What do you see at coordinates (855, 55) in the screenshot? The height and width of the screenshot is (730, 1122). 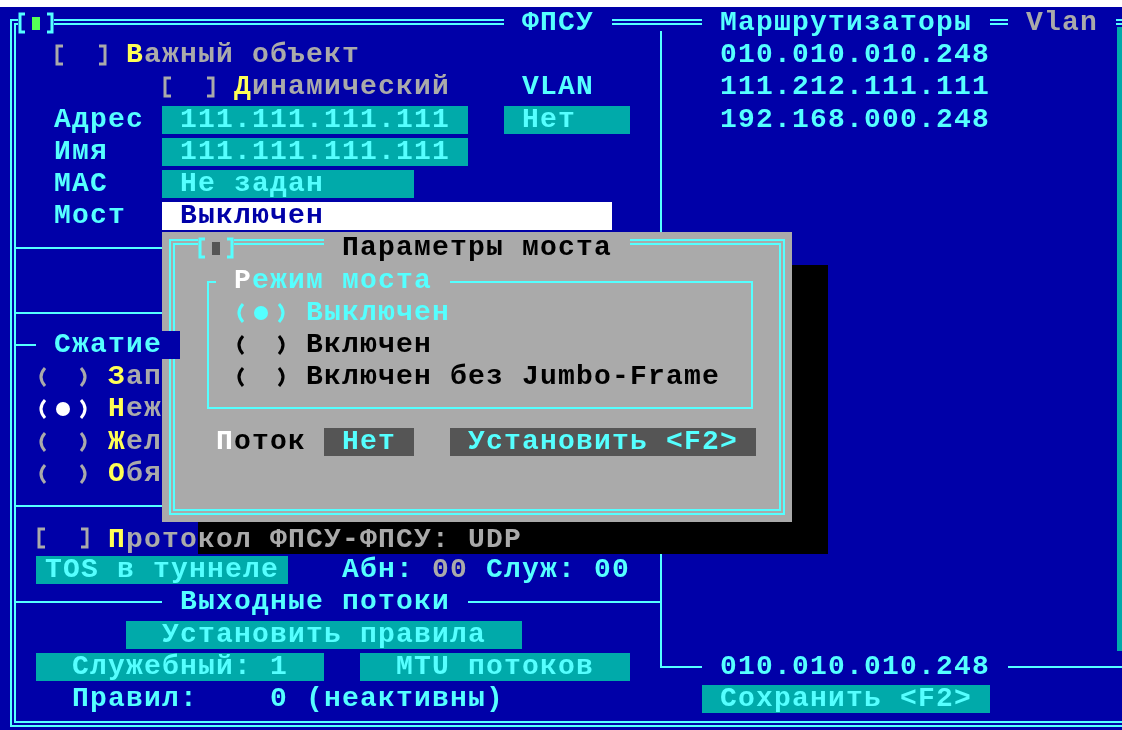 I see `list-item: 010.010.010.248` at bounding box center [855, 55].